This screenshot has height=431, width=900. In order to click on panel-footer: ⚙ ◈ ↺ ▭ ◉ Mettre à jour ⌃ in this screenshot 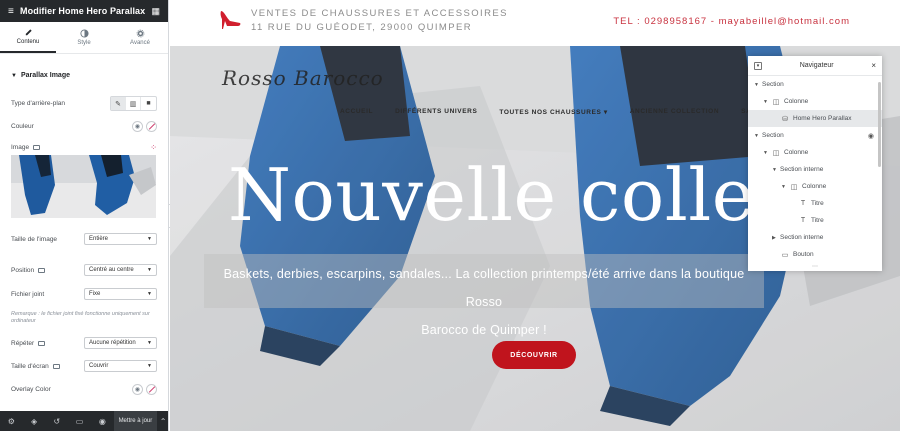, I will do `click(84, 421)`.